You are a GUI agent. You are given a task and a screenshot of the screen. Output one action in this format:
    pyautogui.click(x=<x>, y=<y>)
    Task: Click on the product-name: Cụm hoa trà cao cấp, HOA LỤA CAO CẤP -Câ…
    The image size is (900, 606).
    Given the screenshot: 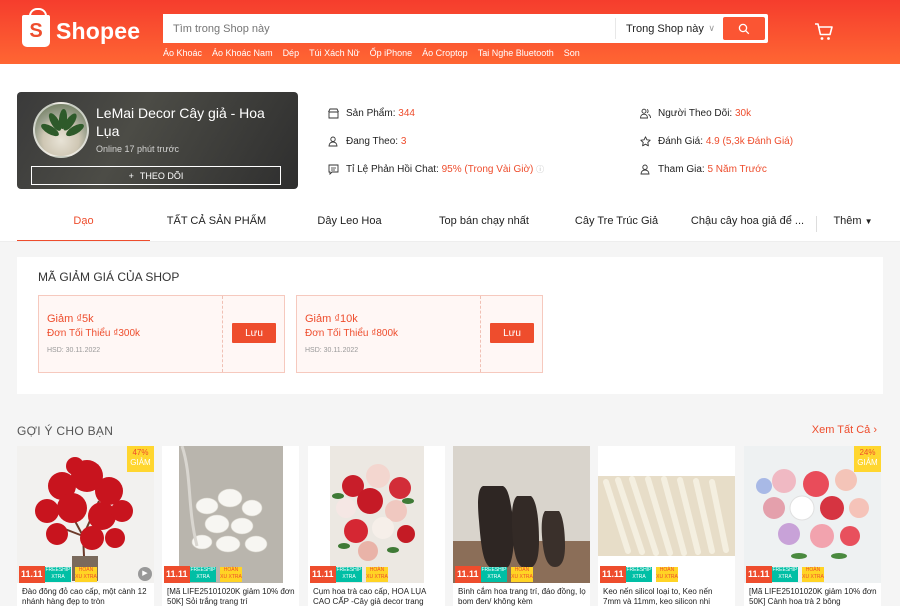 What is the action you would take?
    pyautogui.click(x=369, y=596)
    